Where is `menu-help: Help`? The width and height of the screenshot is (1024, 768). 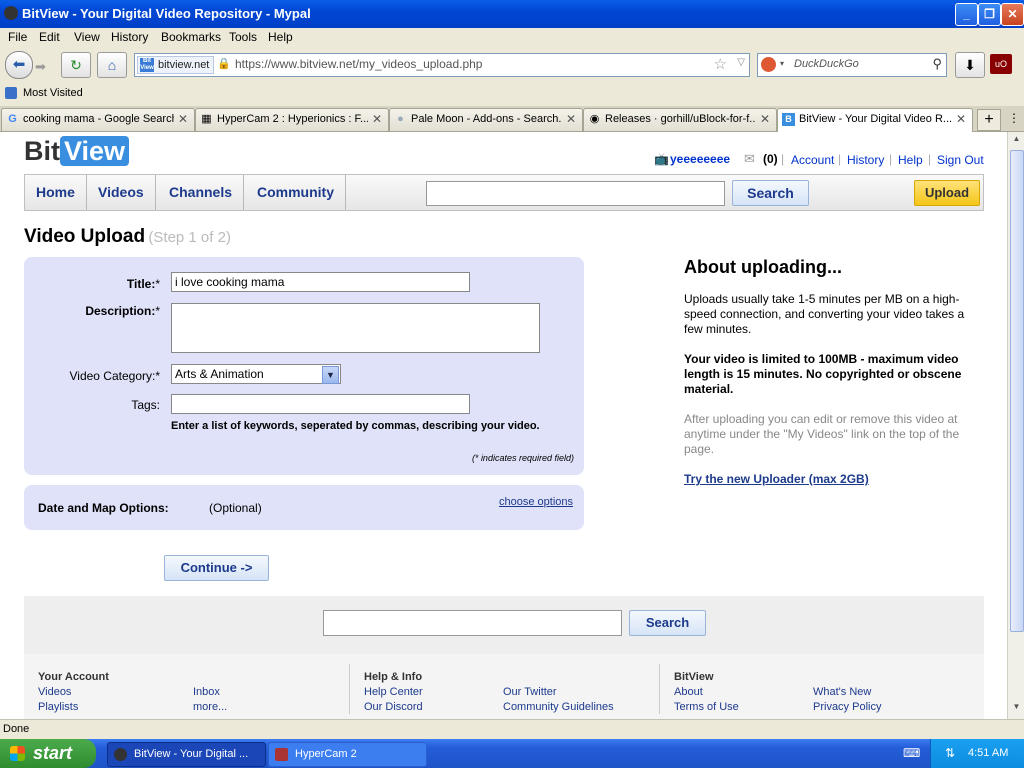
menu-help: Help is located at coordinates (280, 37).